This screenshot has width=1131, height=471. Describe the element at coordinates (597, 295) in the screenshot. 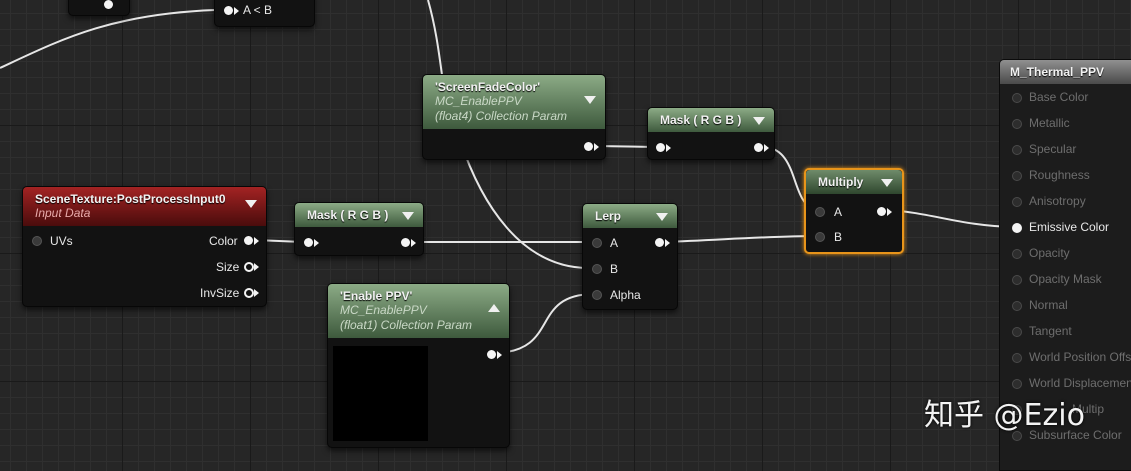

I see `lerp-alpha-input-pin` at that location.